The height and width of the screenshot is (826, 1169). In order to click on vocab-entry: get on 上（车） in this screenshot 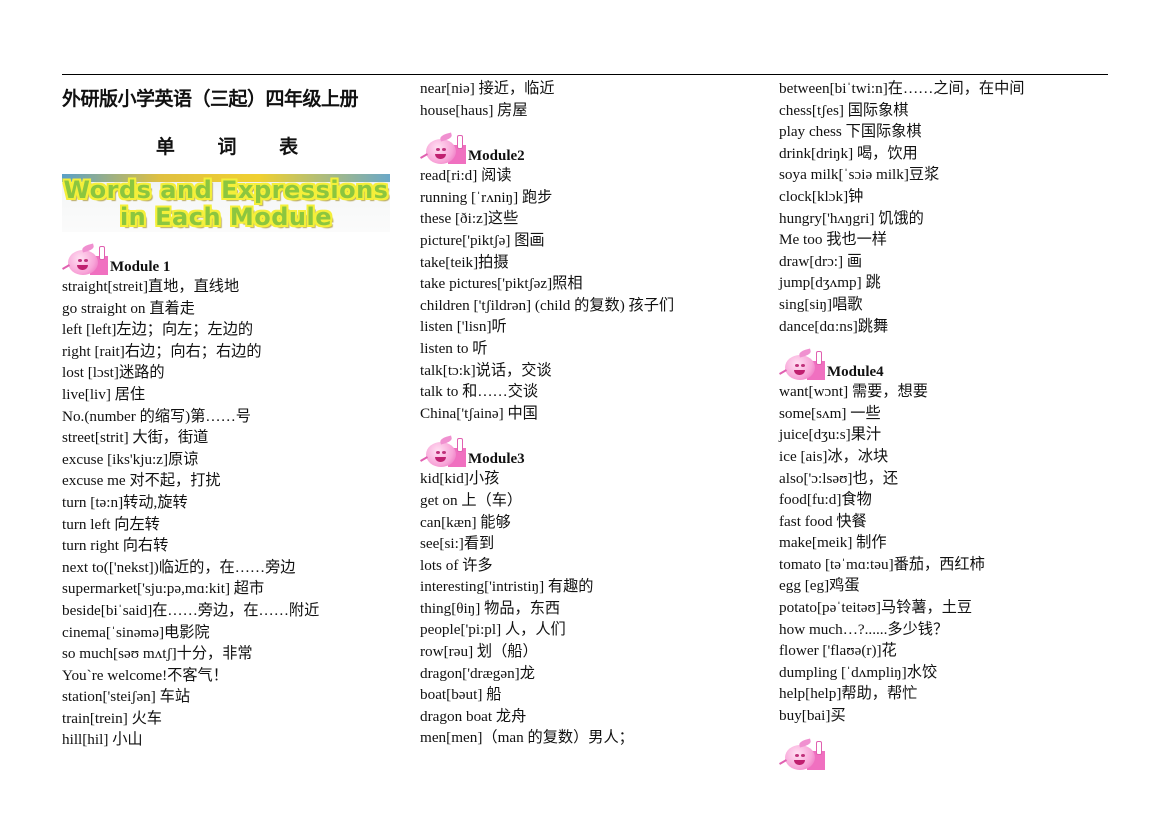, I will do `click(471, 500)`.